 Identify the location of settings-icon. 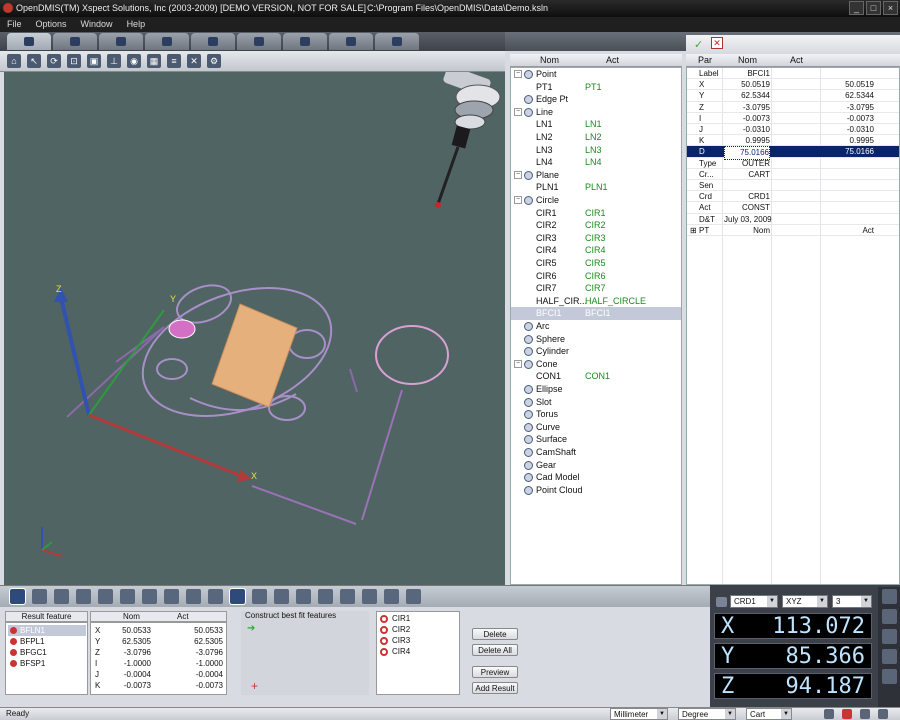
(829, 714).